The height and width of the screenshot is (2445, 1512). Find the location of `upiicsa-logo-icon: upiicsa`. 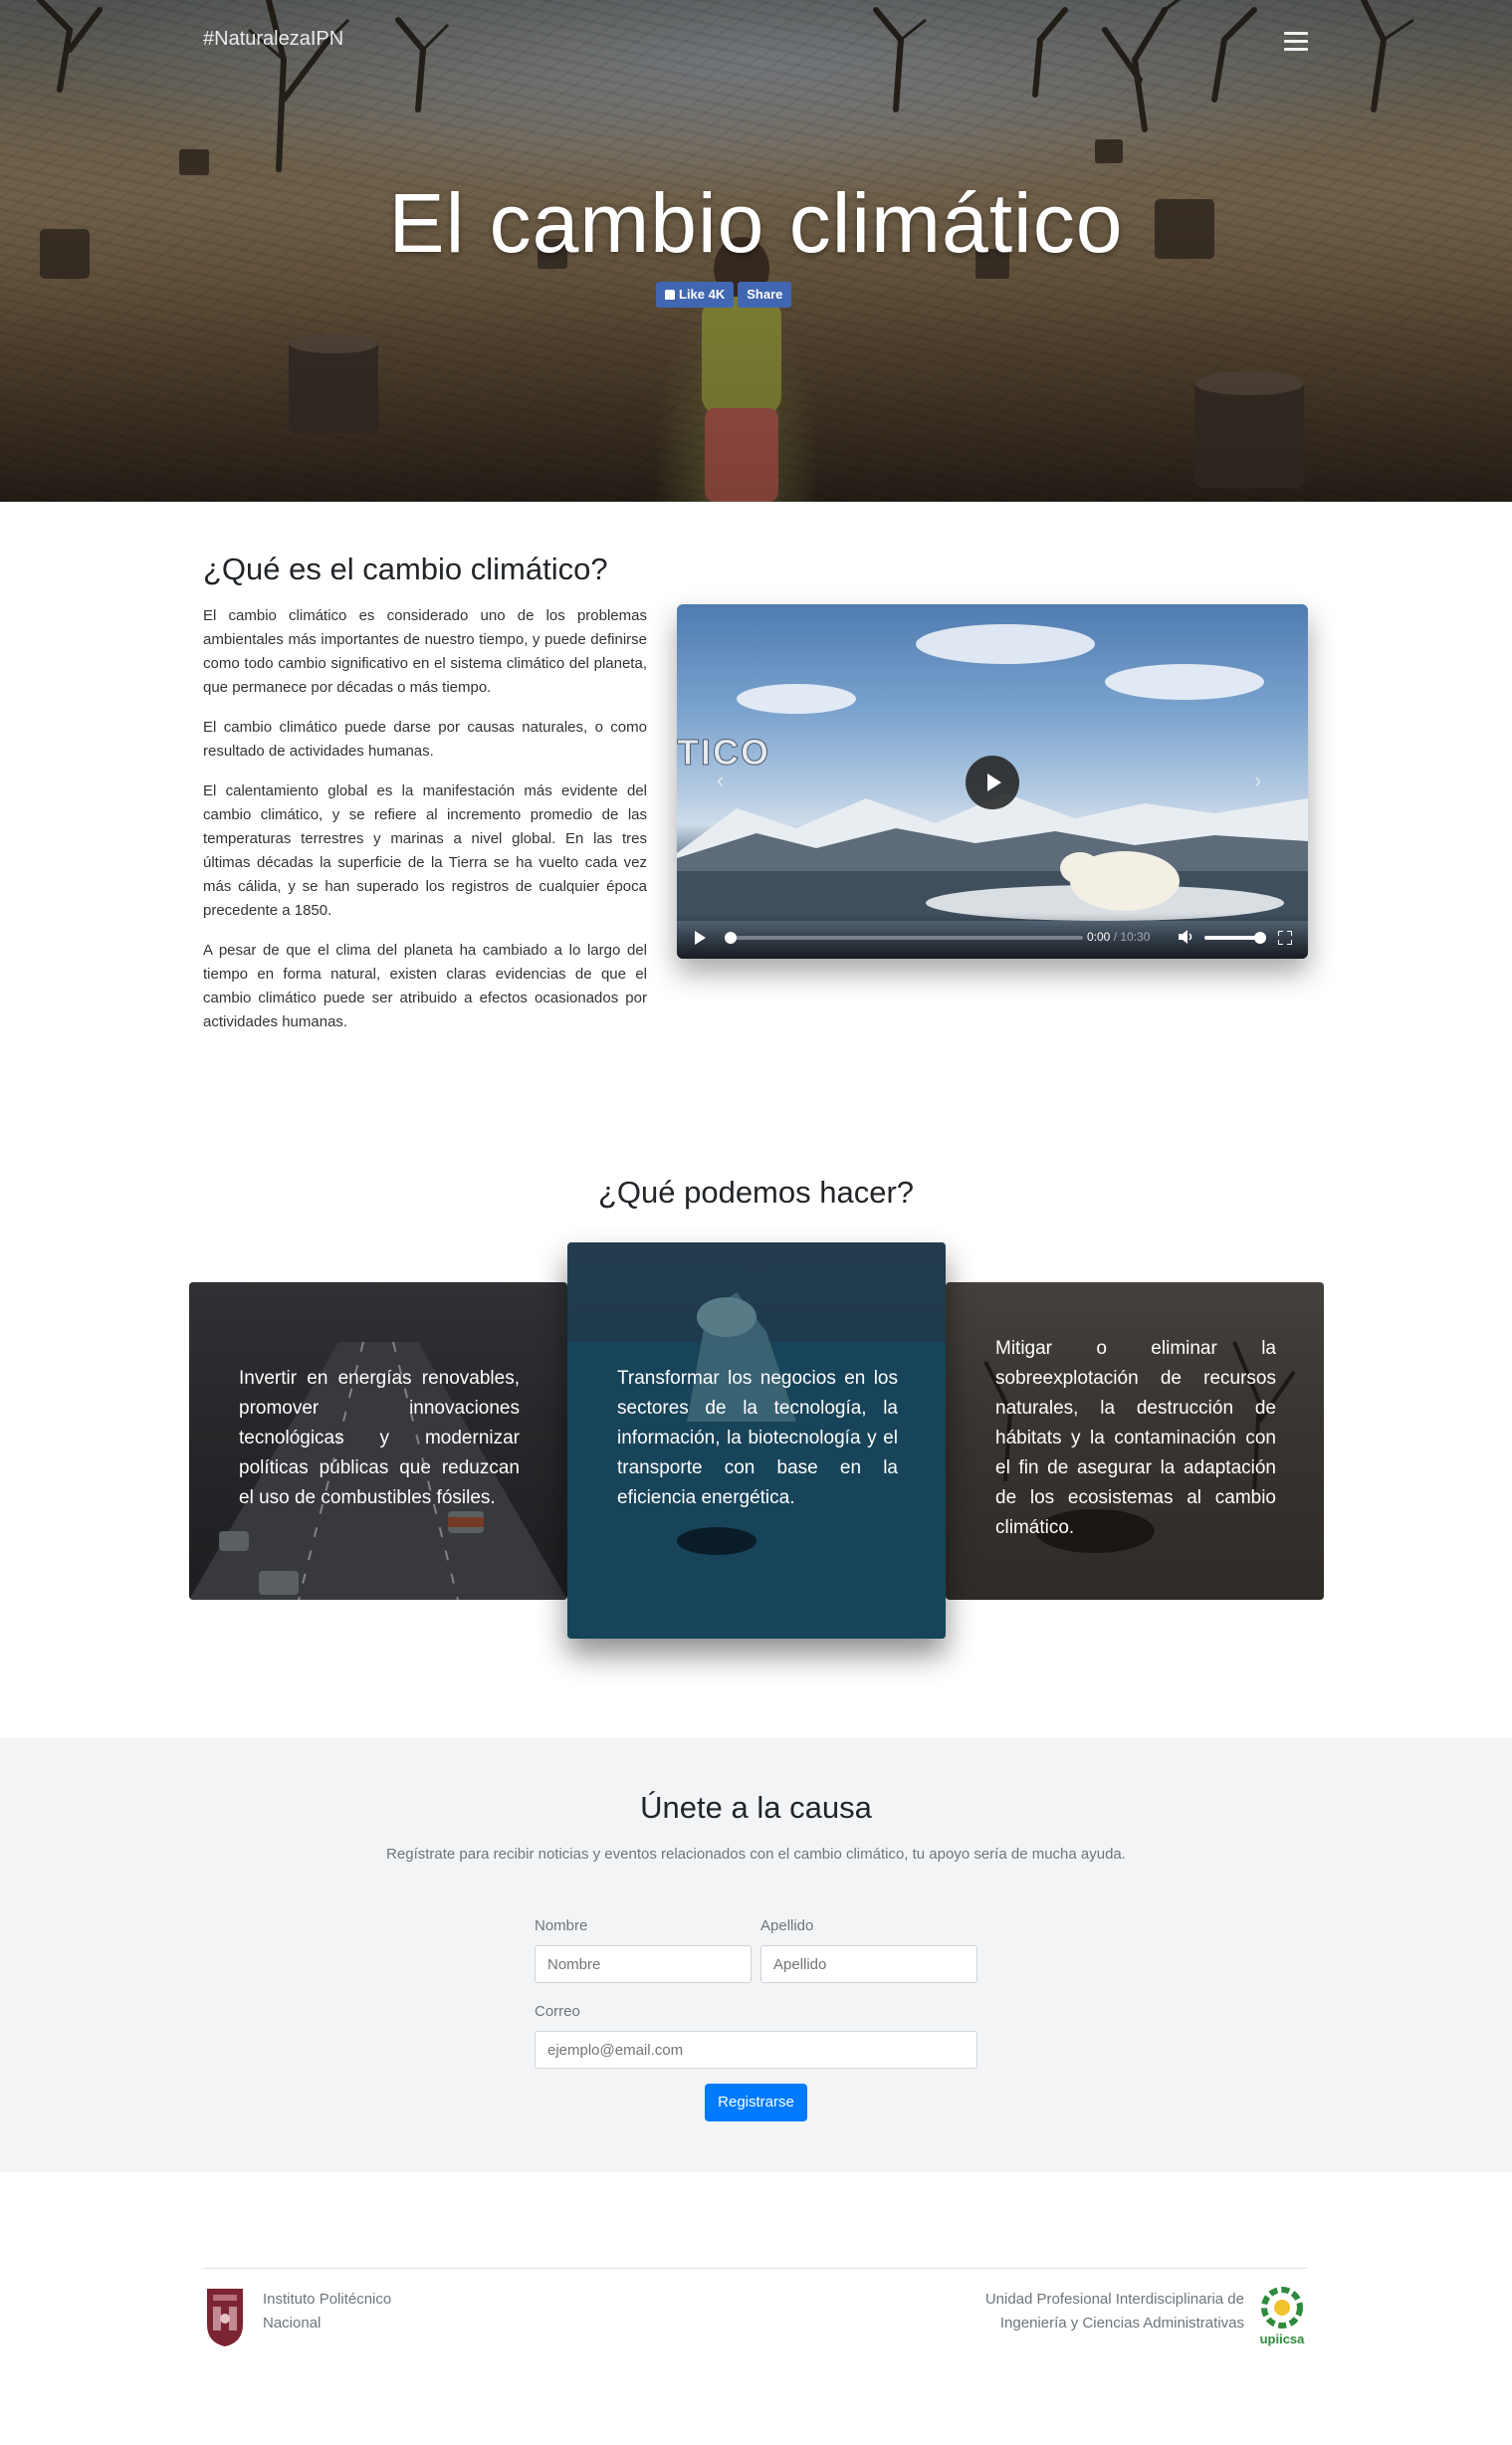

upiicsa-logo-icon: upiicsa is located at coordinates (1282, 2317).